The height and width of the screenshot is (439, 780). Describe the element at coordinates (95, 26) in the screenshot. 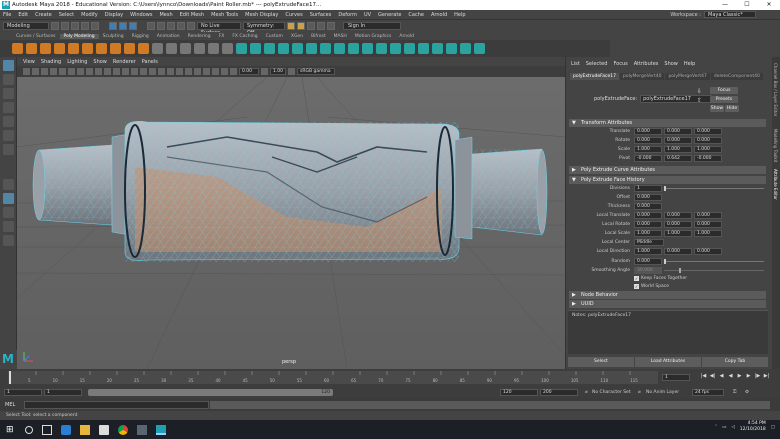

I see `redo-icon` at that location.